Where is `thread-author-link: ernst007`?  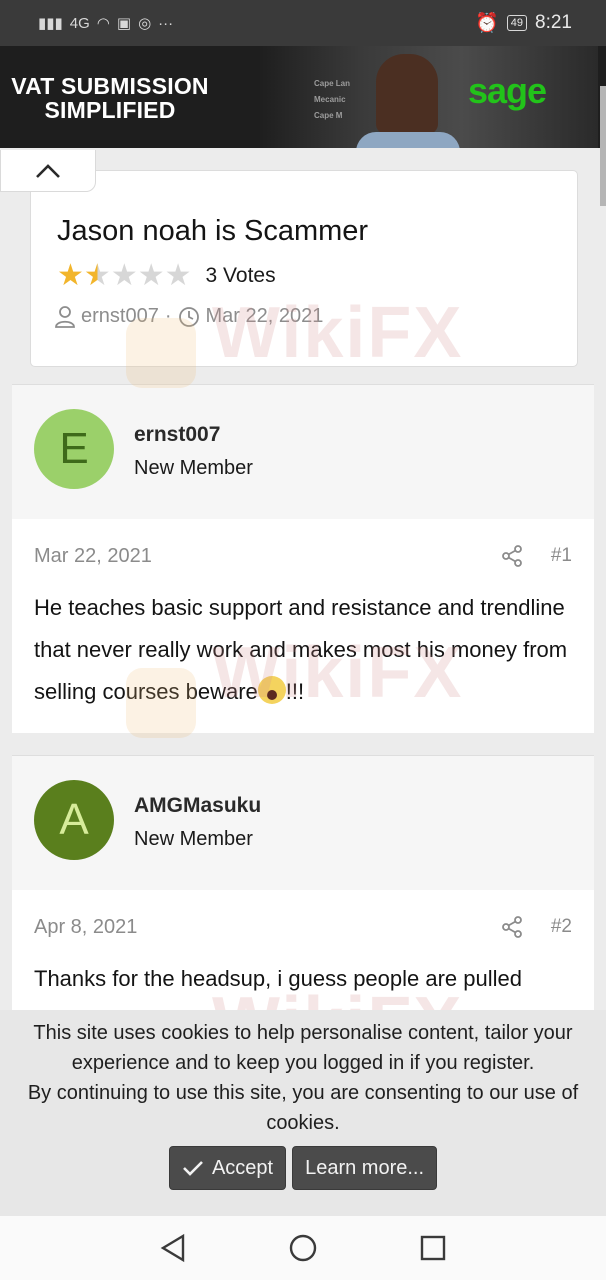
thread-author-link: ernst007 is located at coordinates (120, 316).